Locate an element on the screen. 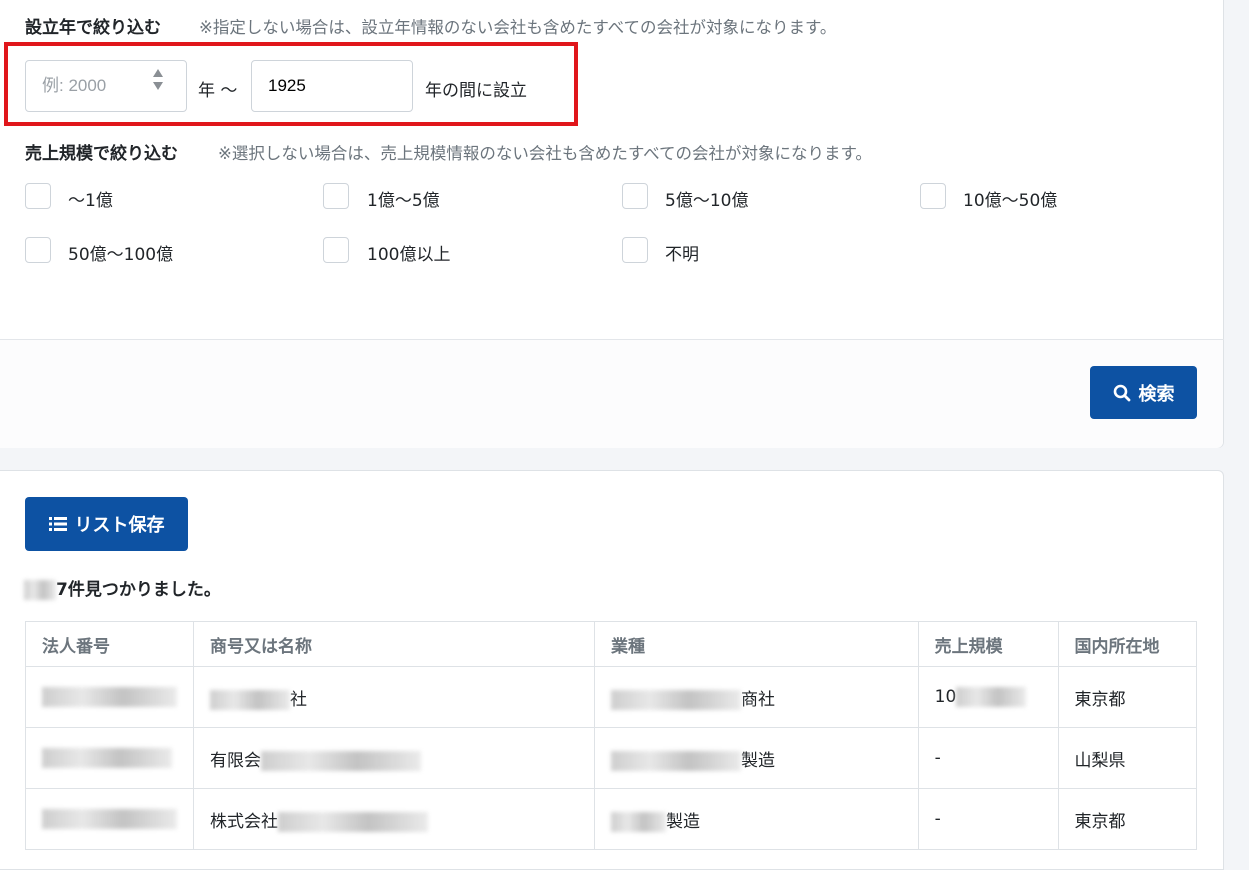  revenue-cell: 10 is located at coordinates (988, 697).